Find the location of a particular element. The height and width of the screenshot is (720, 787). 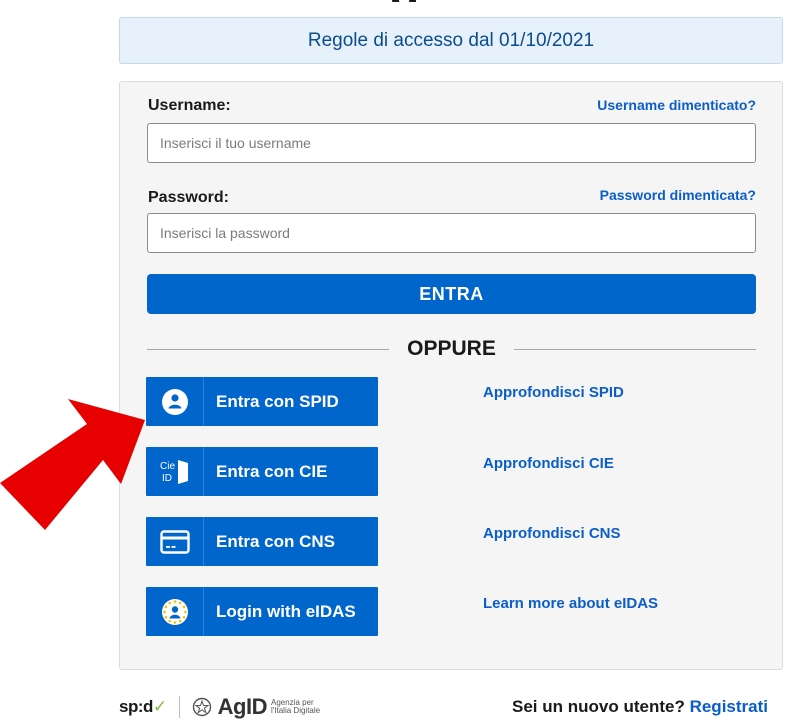

new-user-prompt: Sei un nuovo utente? Registrati is located at coordinates (640, 707).